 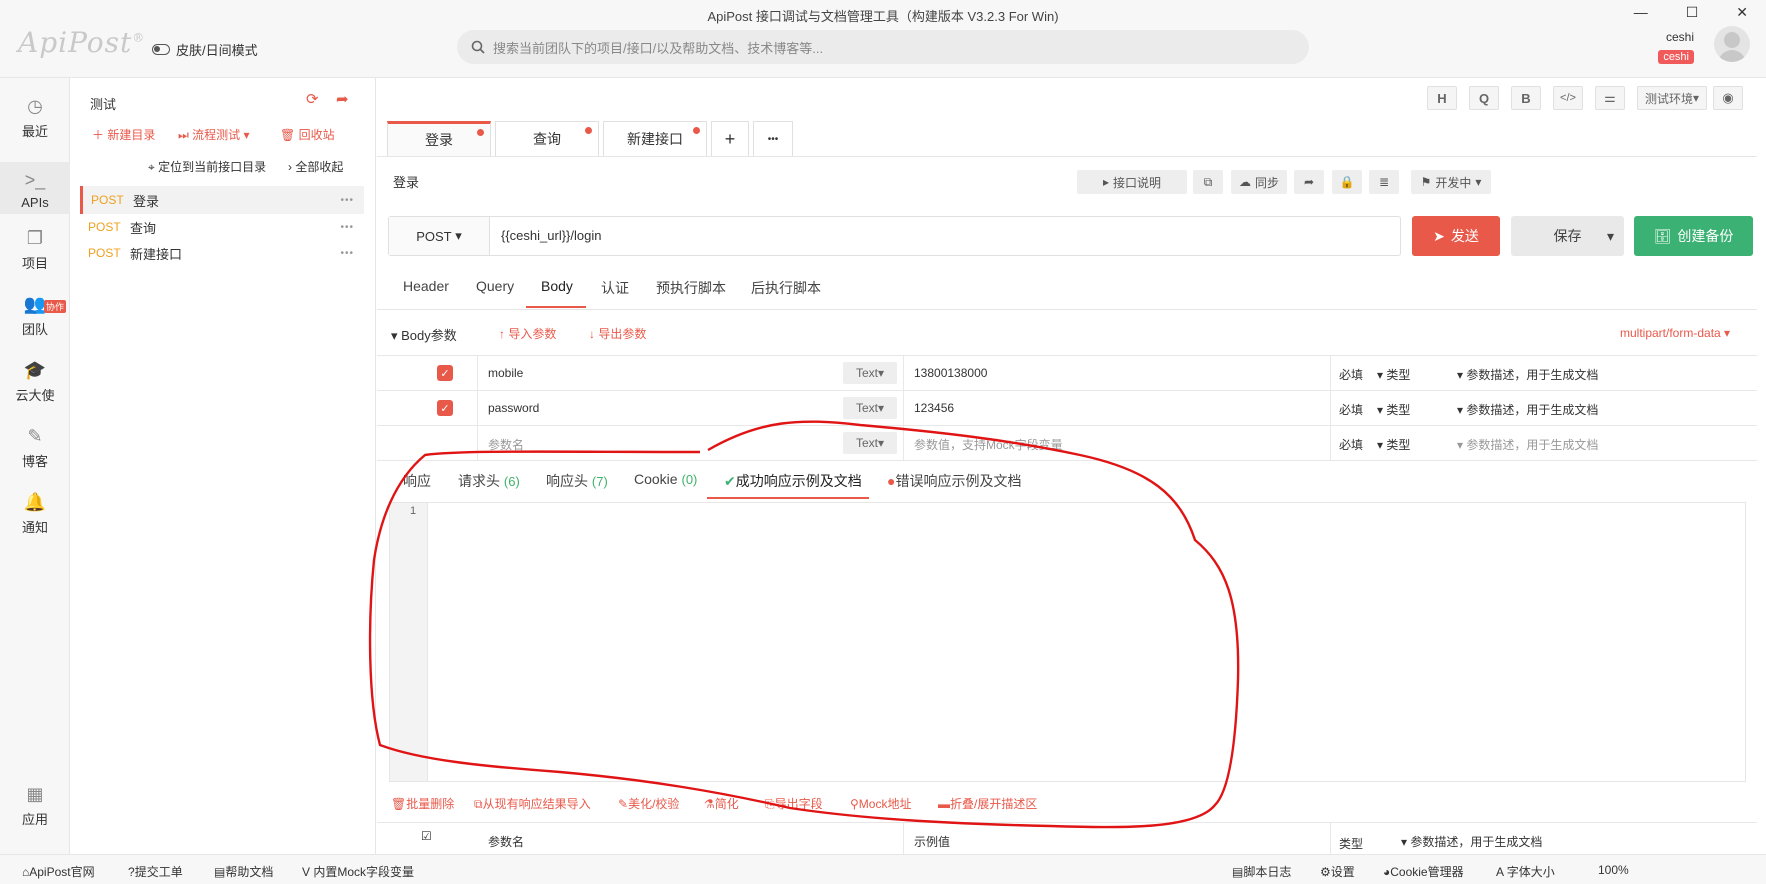 What do you see at coordinates (793, 481) in the screenshot?
I see `resp-tab-success-example: ✔成功响应示例及文档` at bounding box center [793, 481].